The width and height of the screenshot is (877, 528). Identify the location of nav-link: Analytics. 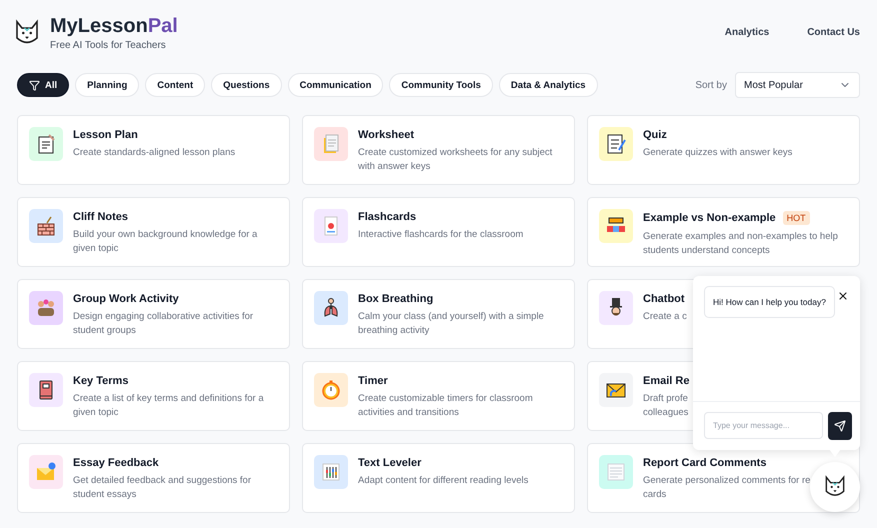
(747, 32).